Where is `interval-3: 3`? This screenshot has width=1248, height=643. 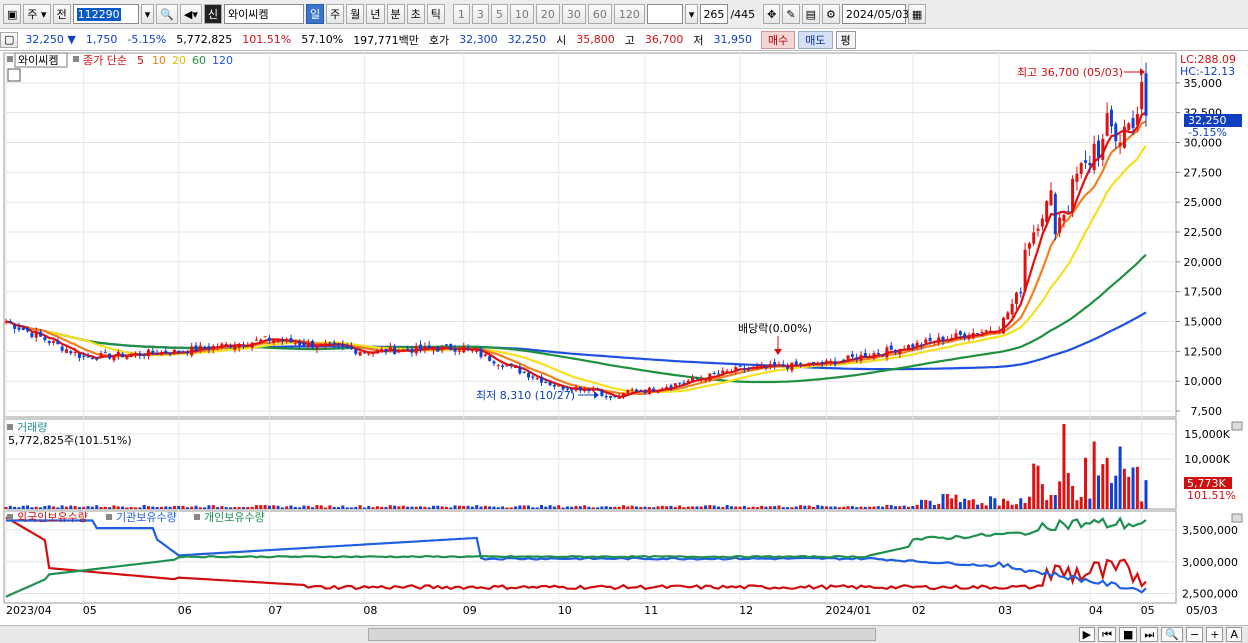 interval-3: 3 is located at coordinates (480, 14).